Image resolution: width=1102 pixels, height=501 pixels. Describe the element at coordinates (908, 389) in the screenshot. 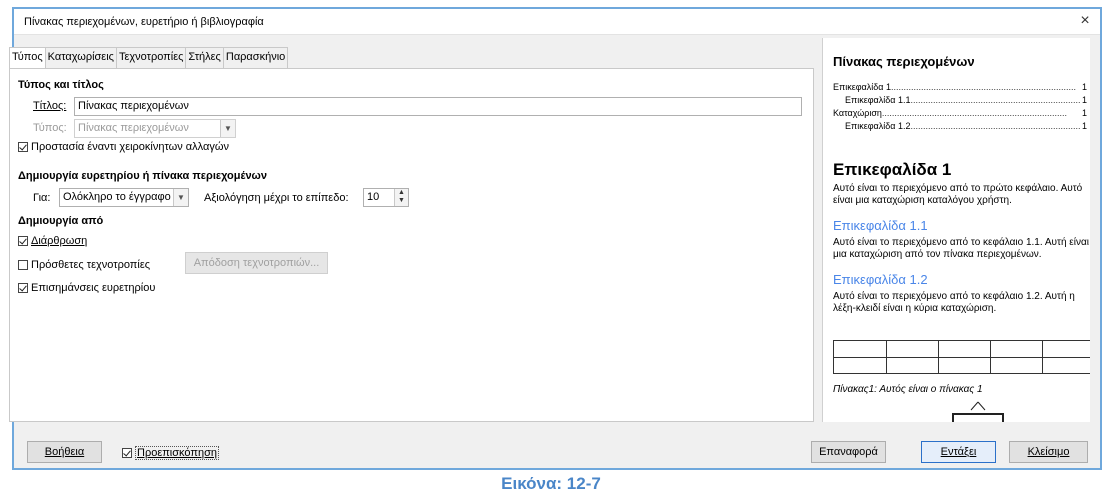

I see `preview-table-caption: Πίνακας1: Αυτός είναι ο πίνακας 1` at that location.